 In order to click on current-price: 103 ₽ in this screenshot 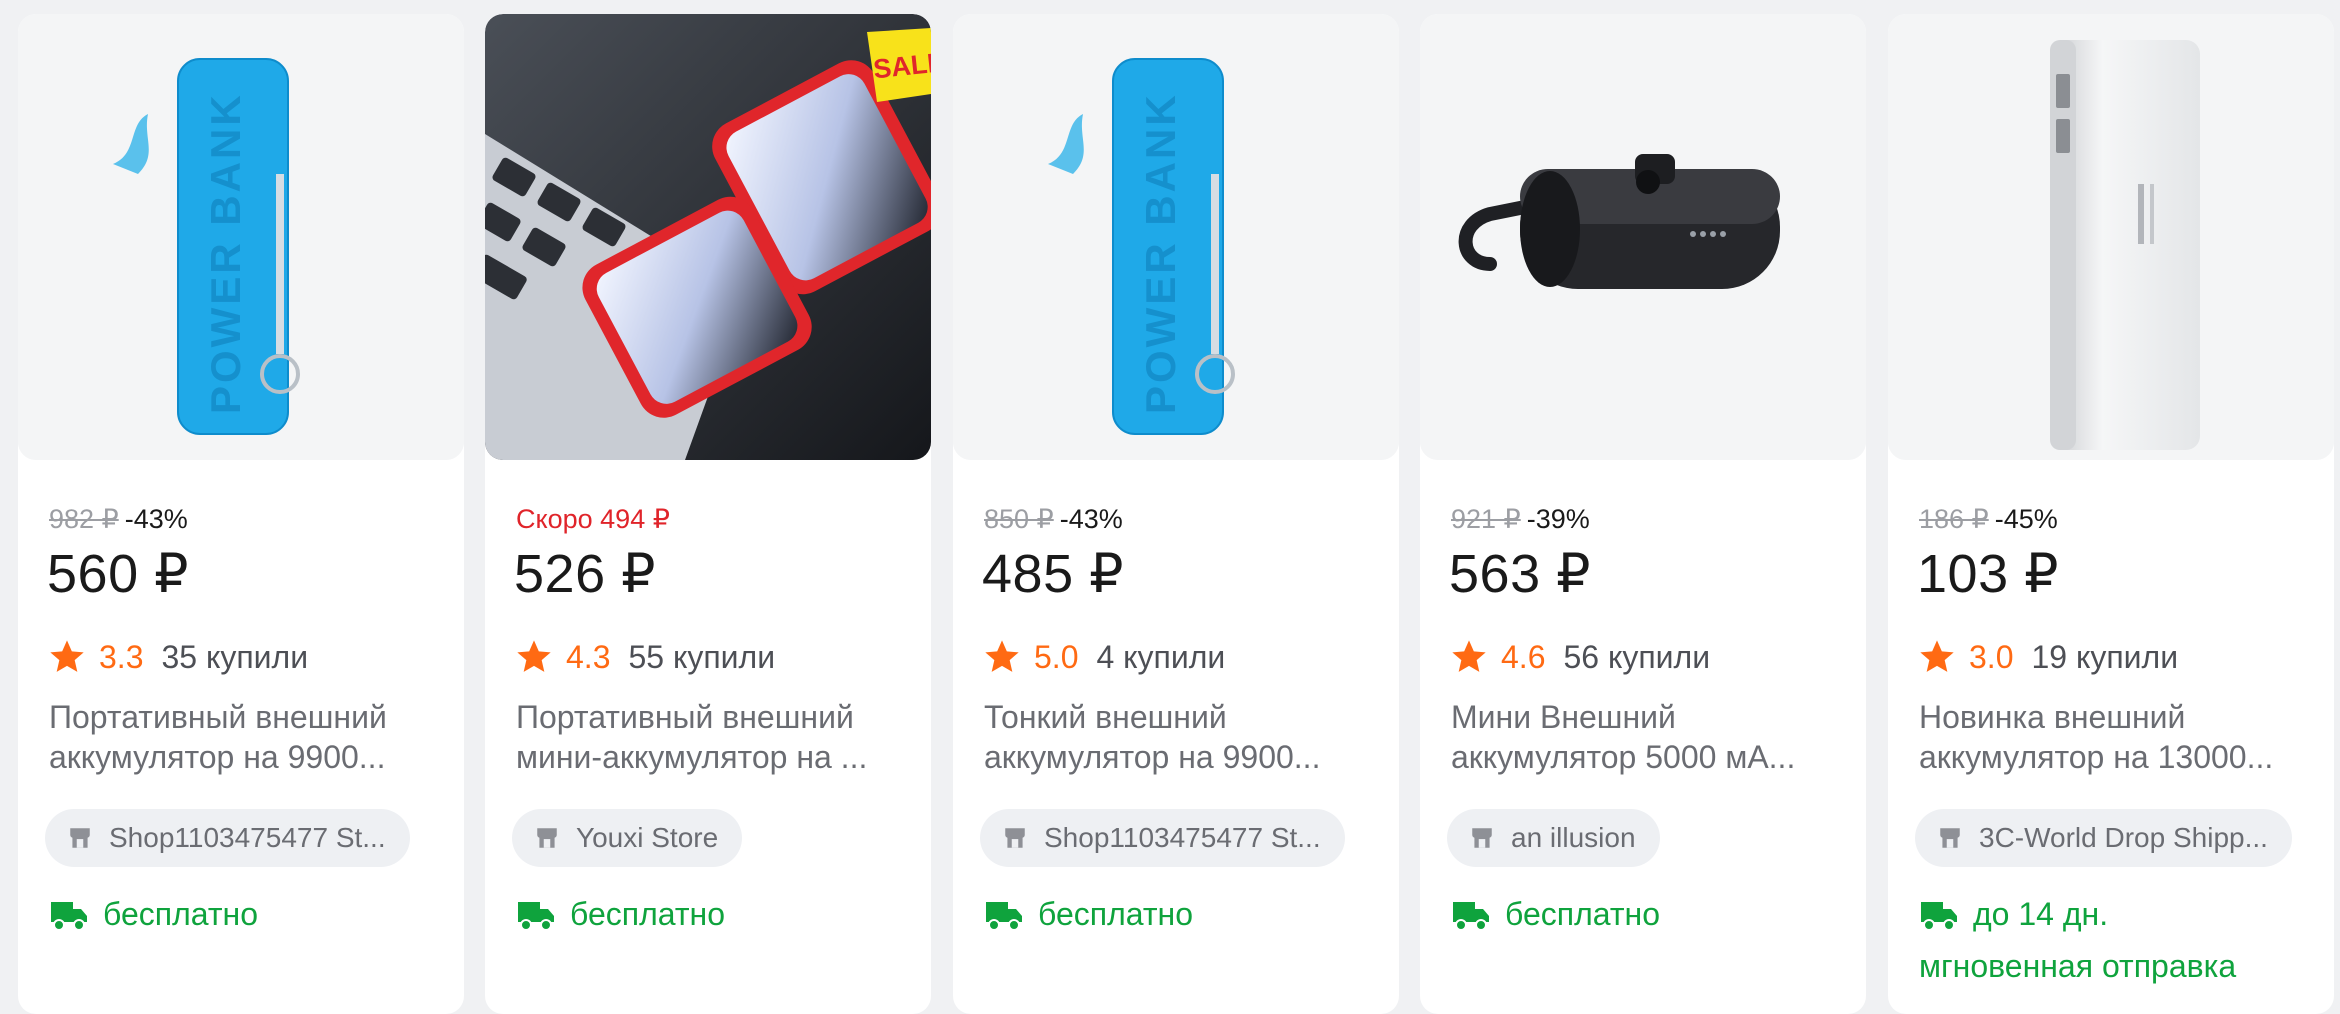, I will do `click(1988, 574)`.